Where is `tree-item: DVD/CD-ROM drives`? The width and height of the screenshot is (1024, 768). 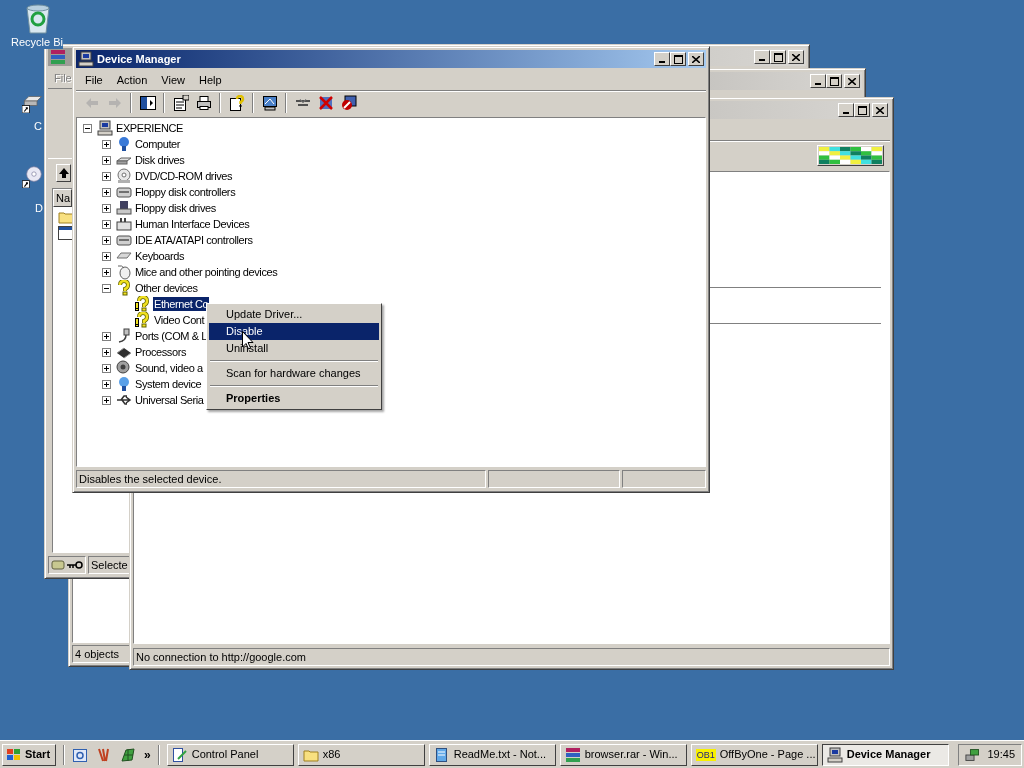 tree-item: DVD/CD-ROM drives is located at coordinates (184, 176).